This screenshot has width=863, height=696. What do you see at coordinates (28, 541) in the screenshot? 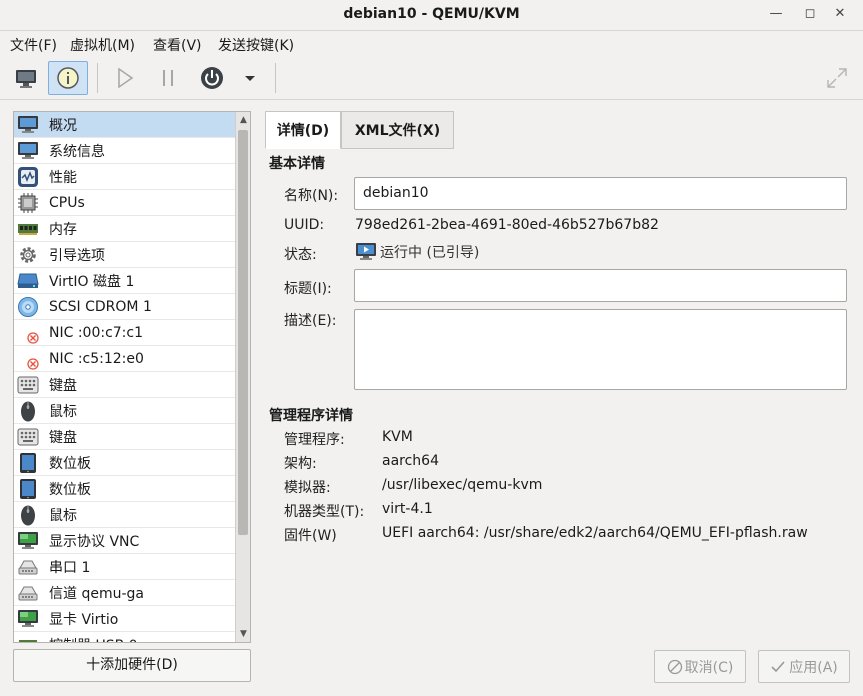
I see `display-icon` at bounding box center [28, 541].